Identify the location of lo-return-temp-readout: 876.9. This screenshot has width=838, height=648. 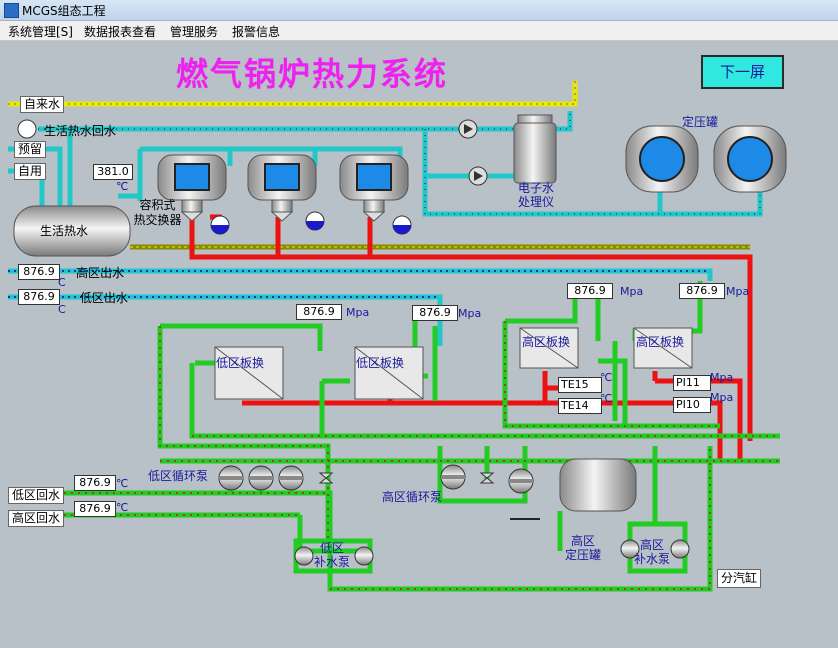
(95, 483).